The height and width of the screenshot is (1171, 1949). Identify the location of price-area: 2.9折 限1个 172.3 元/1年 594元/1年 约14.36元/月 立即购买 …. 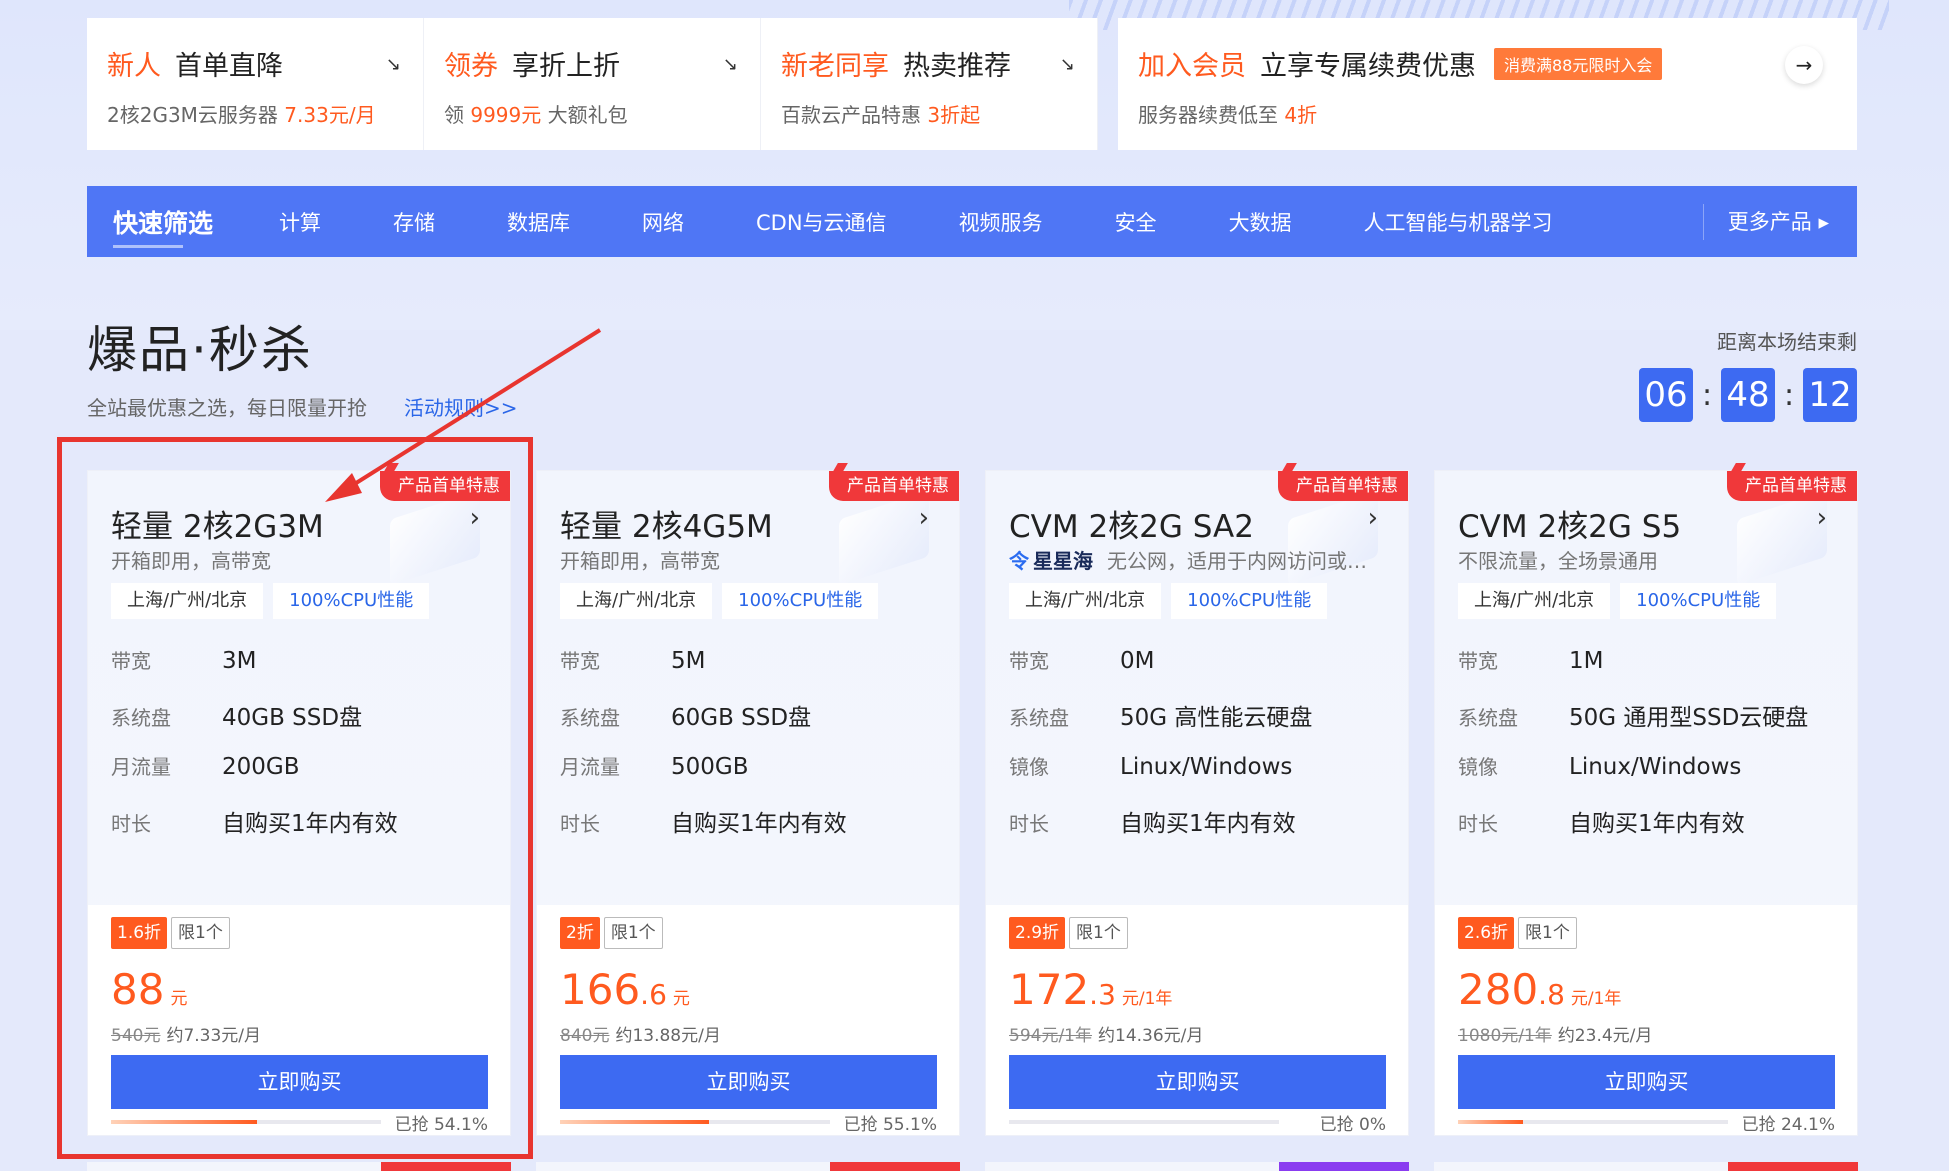
(1197, 1020).